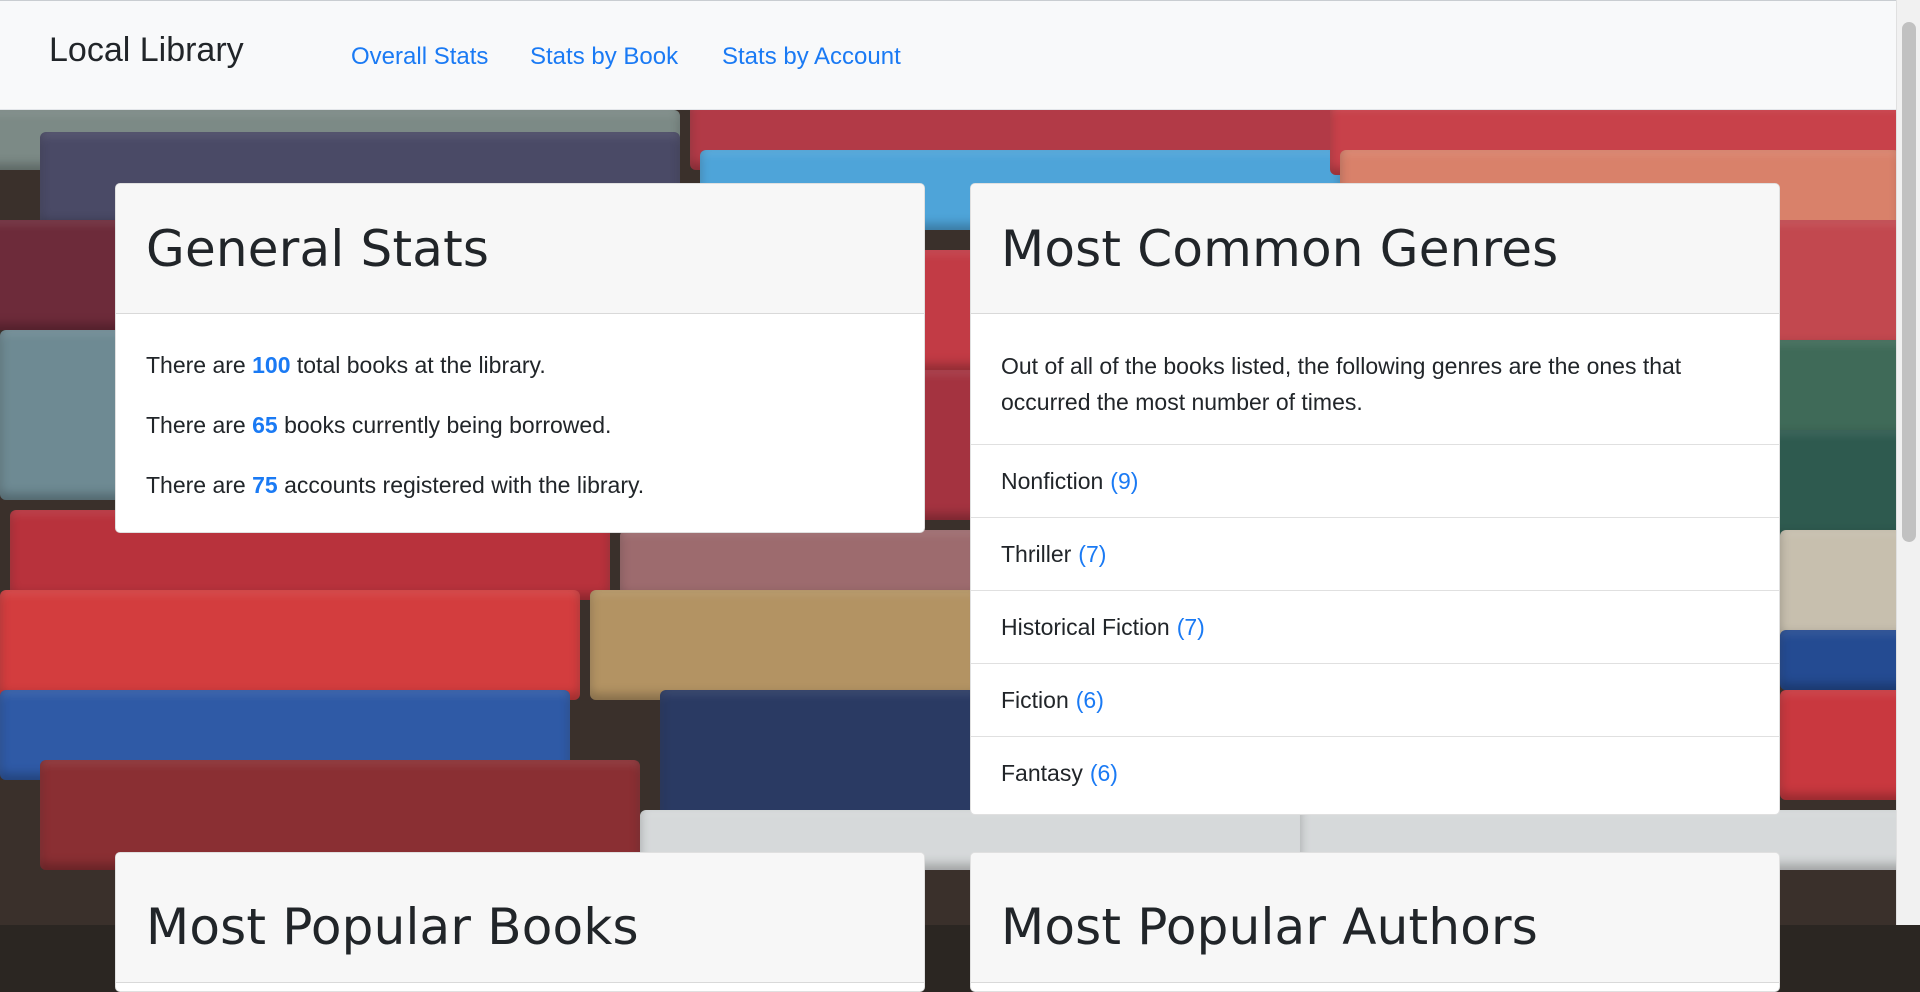  Describe the element at coordinates (444, 425) in the screenshot. I see `stat-suffix: books currently being borrowed.` at that location.